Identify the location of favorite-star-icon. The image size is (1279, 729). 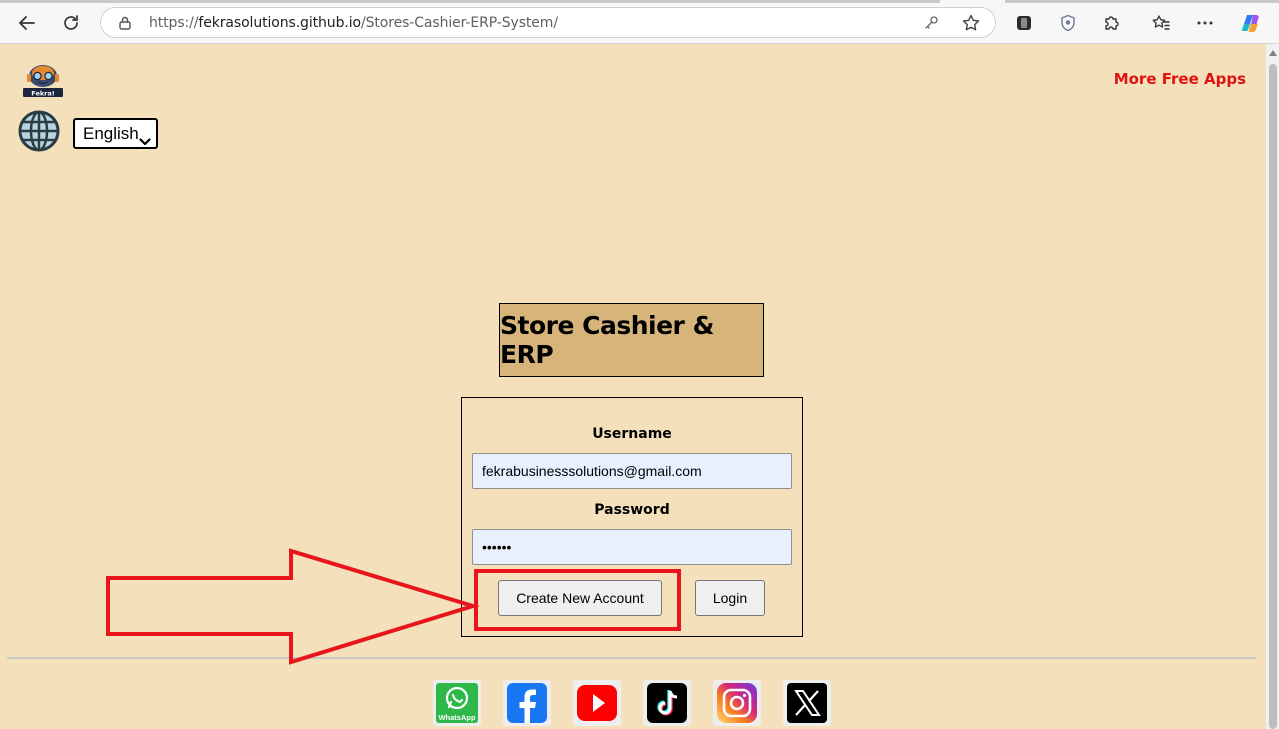
(971, 25).